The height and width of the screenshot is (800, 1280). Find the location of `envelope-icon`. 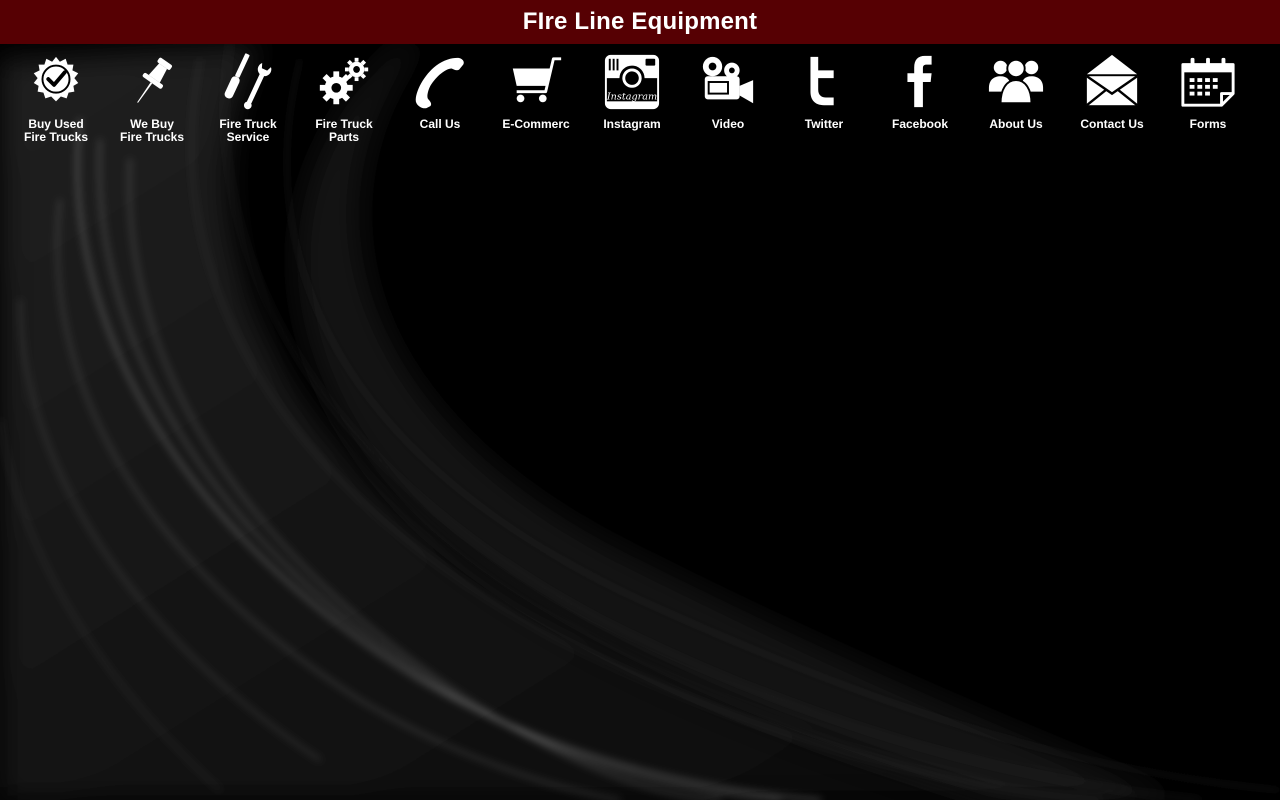

envelope-icon is located at coordinates (1112, 82).